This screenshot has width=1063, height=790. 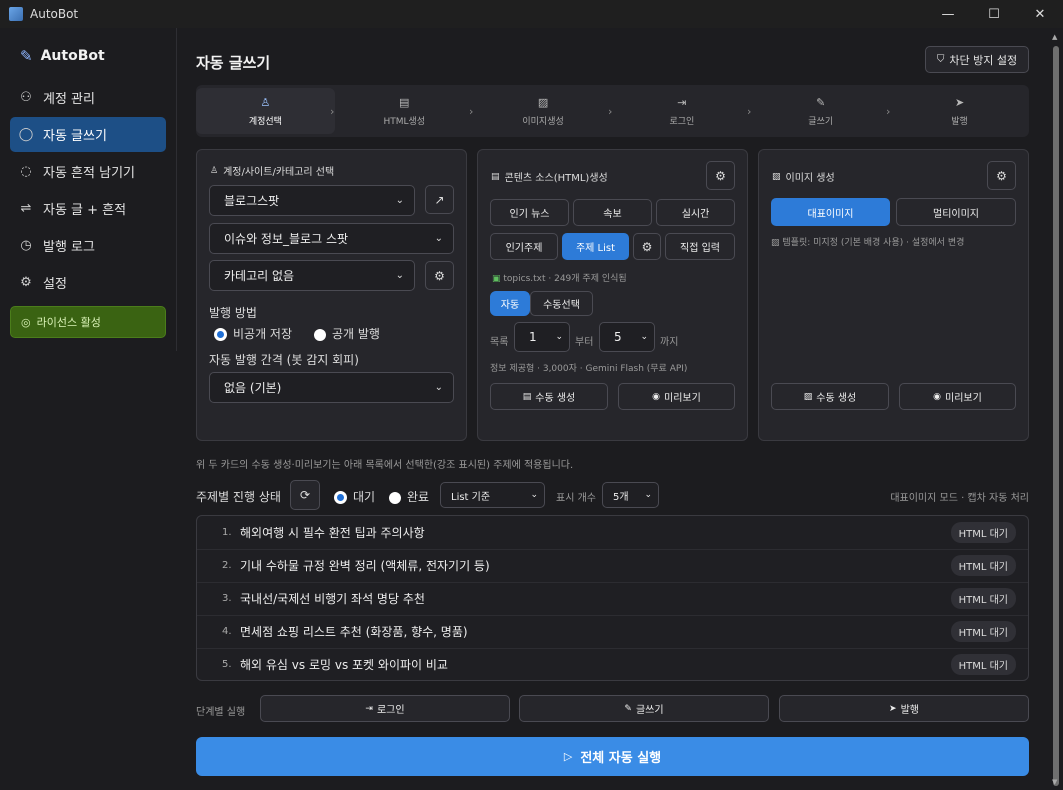 I want to click on edit-icon: ✎, so click(x=628, y=708).